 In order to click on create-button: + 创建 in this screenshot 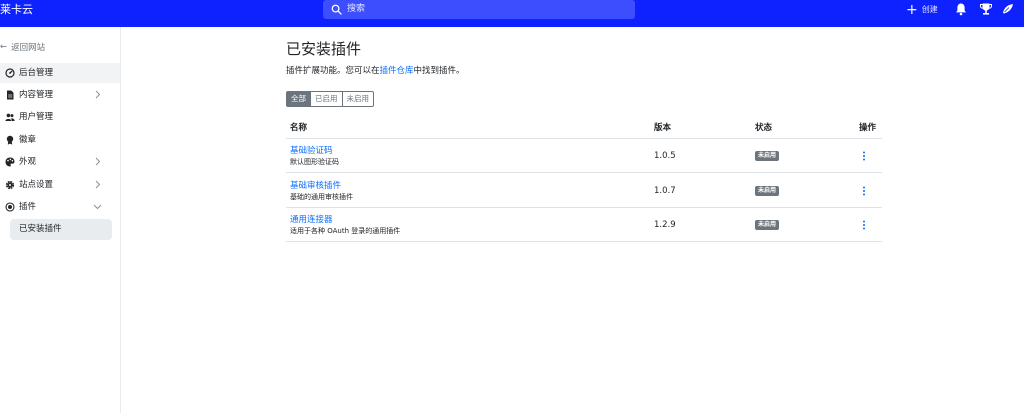, I will do `click(922, 9)`.